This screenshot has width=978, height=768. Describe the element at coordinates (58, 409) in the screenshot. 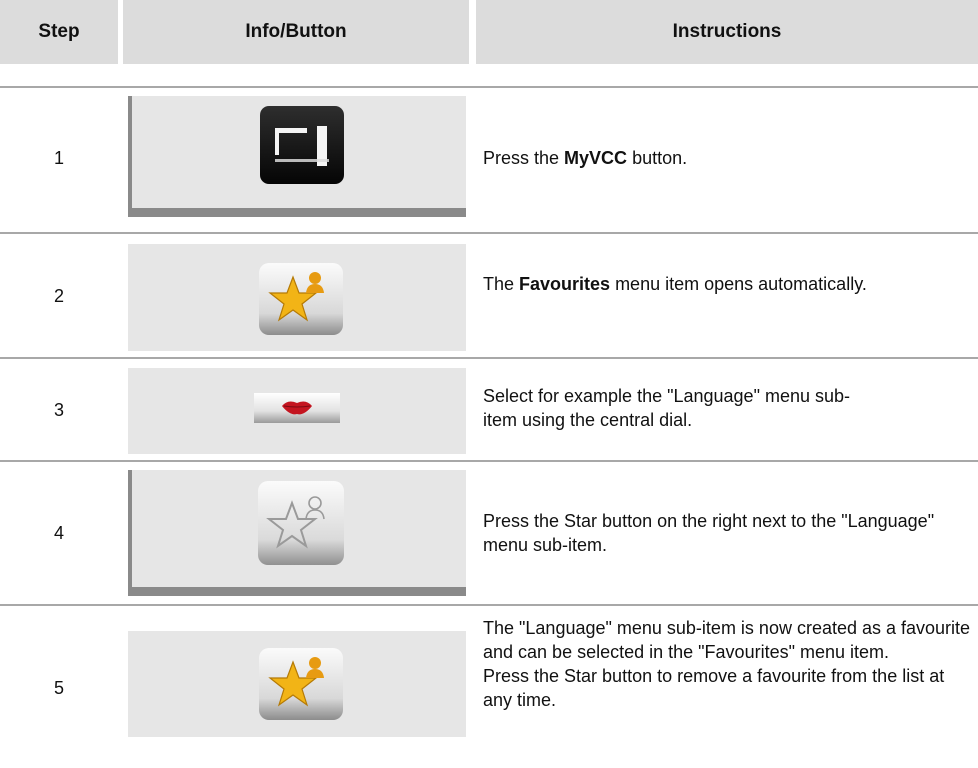

I see `step-number: 3` at that location.